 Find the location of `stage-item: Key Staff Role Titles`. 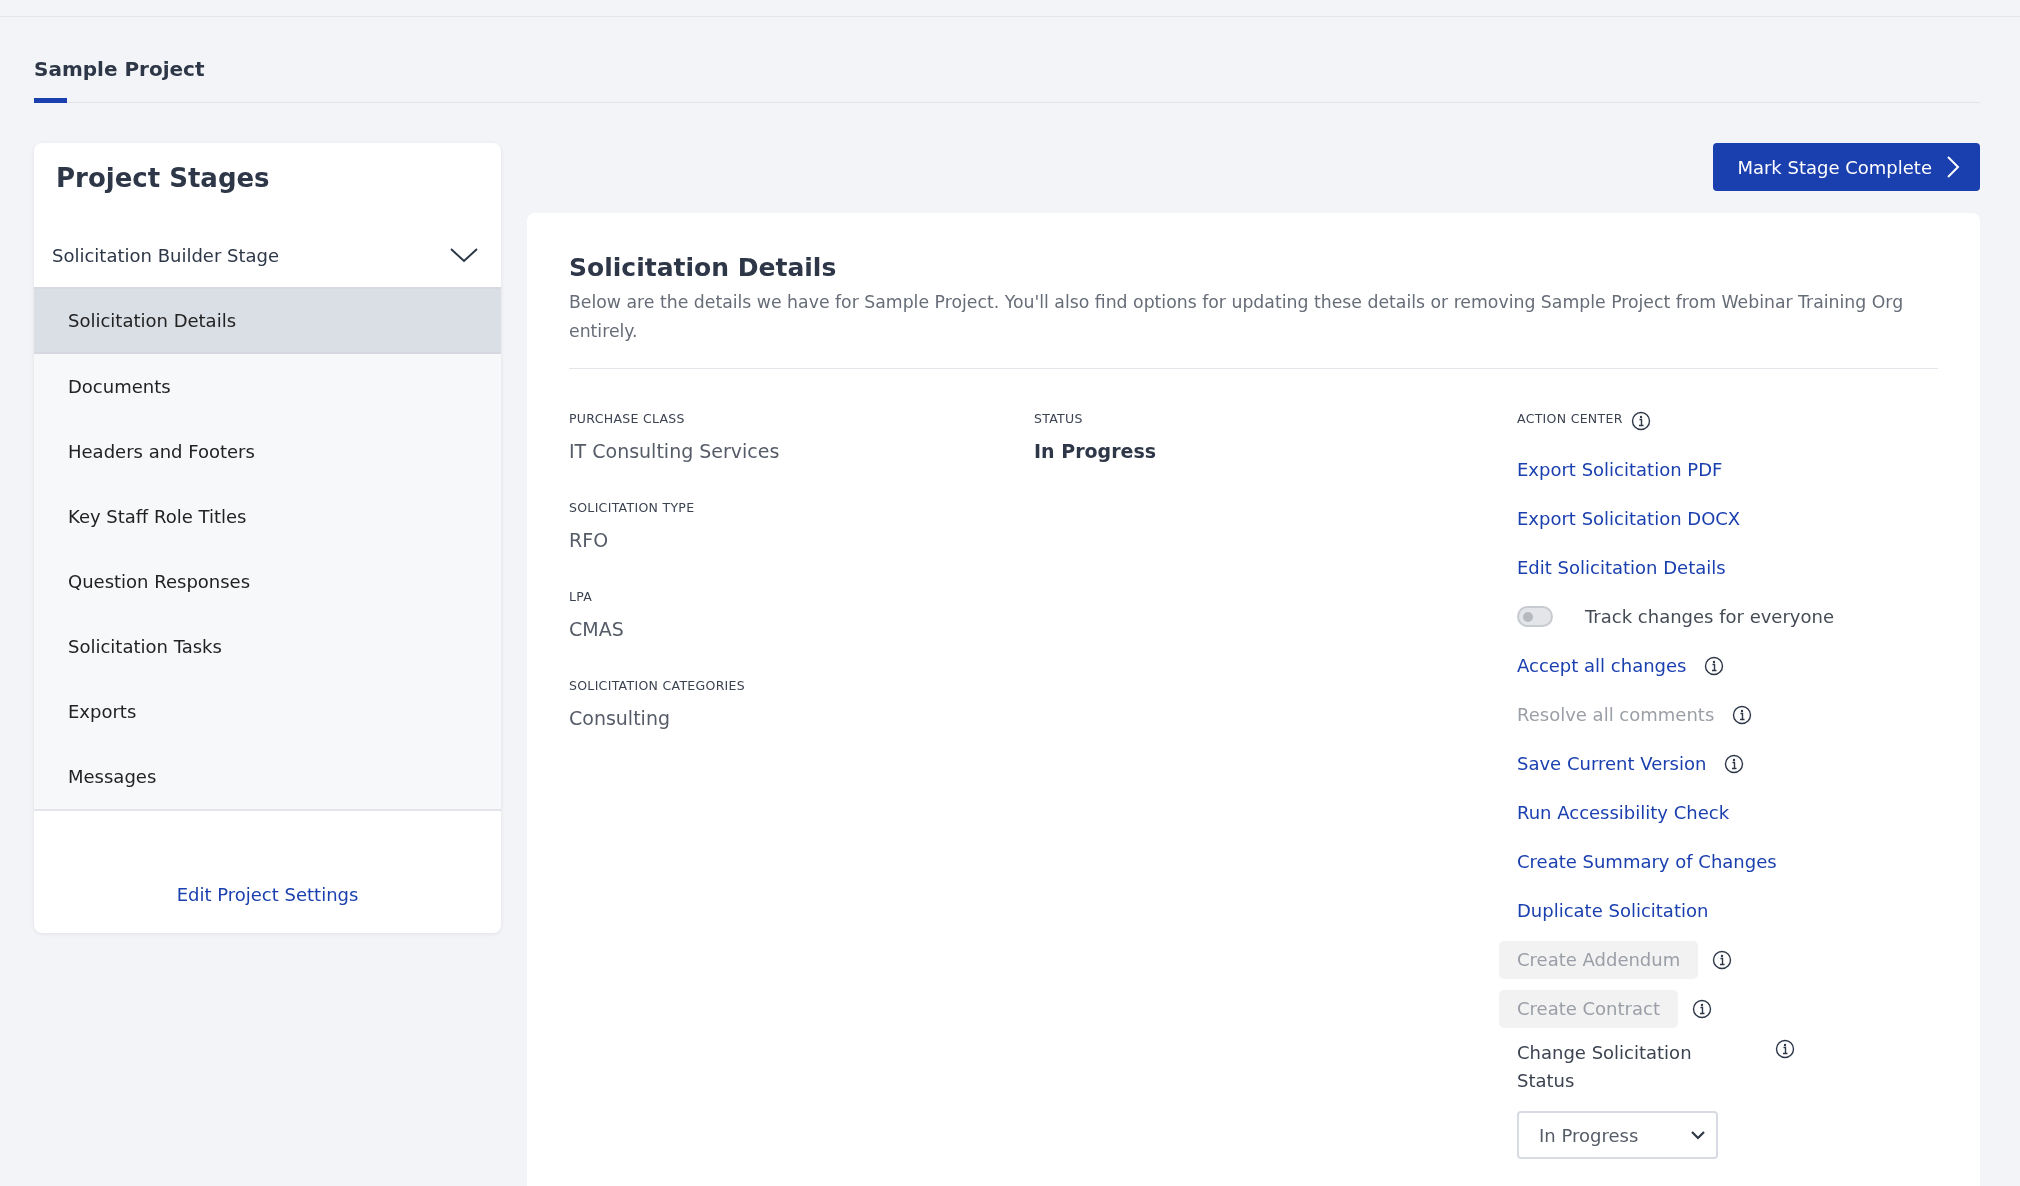

stage-item: Key Staff Role Titles is located at coordinates (267, 516).